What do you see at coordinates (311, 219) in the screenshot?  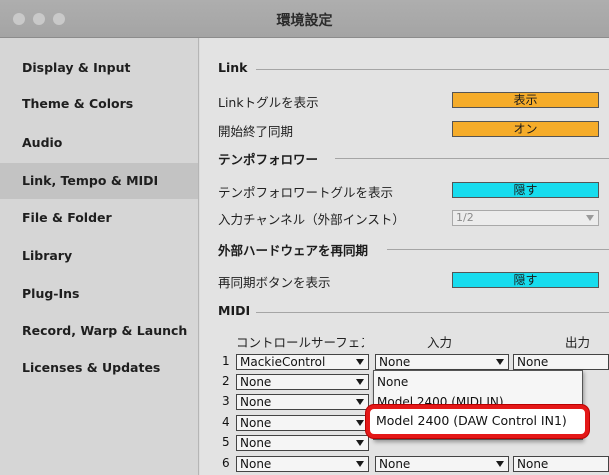 I see `input-channel-label: 入力チャンネル（外部インスト）` at bounding box center [311, 219].